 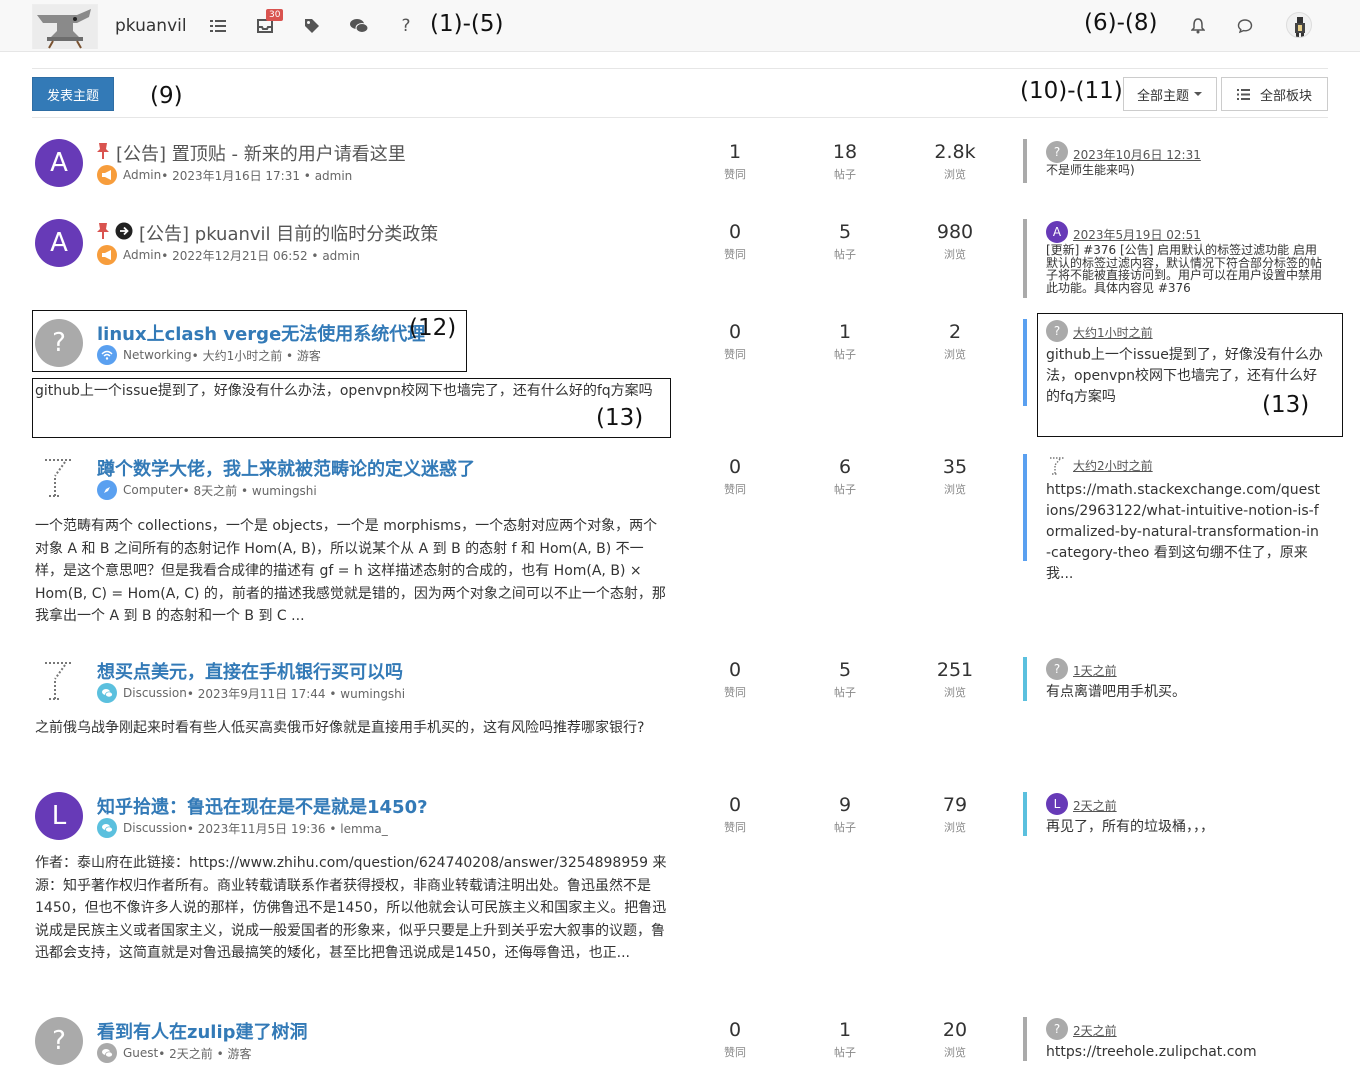 I want to click on site-logo, so click(x=65, y=26).